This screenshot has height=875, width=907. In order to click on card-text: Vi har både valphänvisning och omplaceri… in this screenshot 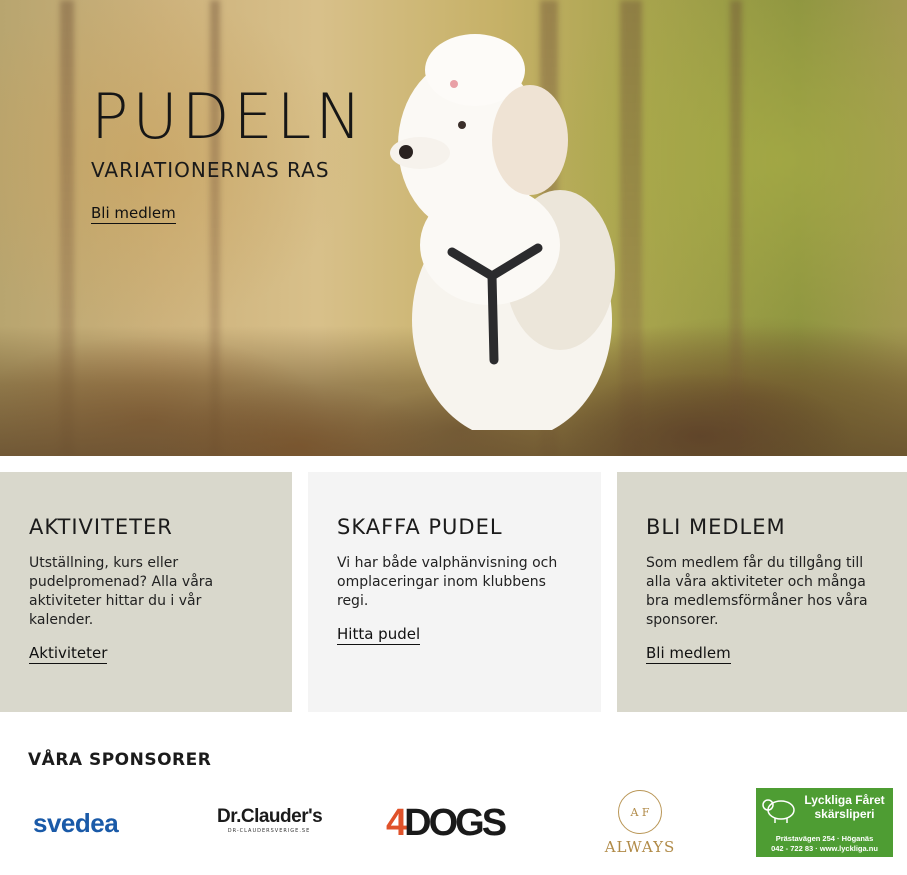, I will do `click(447, 582)`.